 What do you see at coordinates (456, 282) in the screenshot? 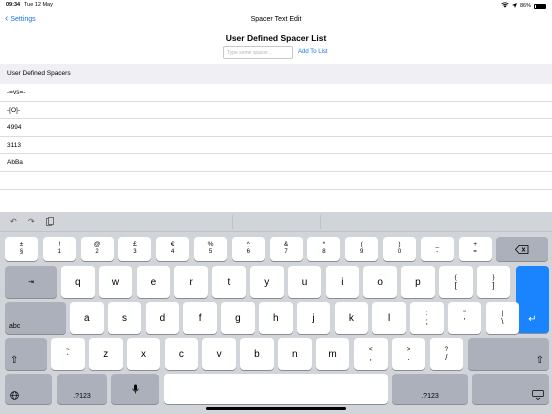
I see `key-sym: {[` at bounding box center [456, 282].